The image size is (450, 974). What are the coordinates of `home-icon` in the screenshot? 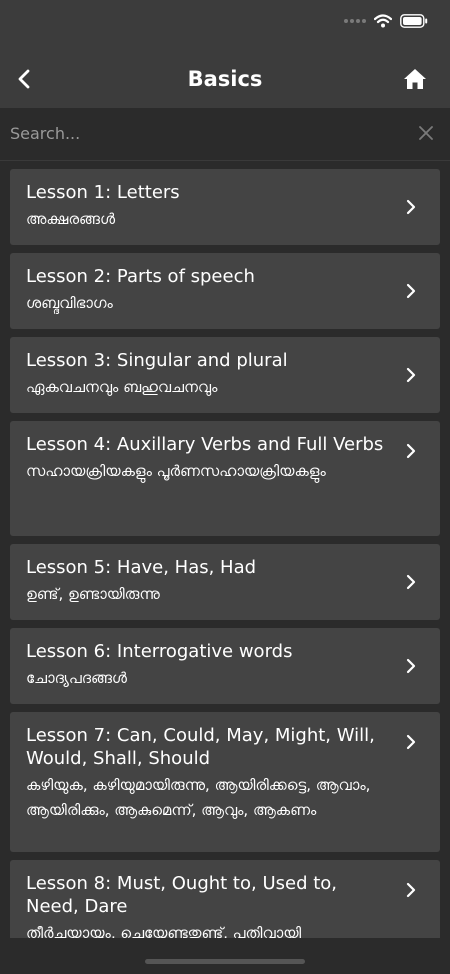 It's located at (415, 79).